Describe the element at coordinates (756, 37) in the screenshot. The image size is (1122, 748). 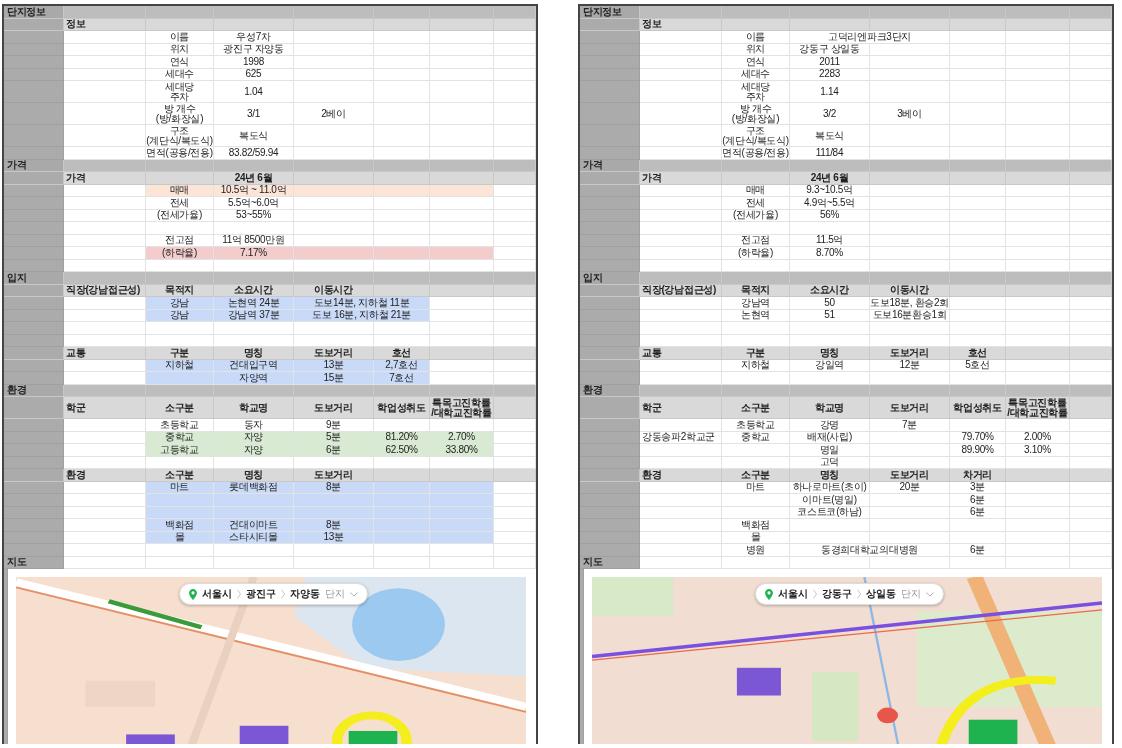
I see `table-cell: 이름` at that location.